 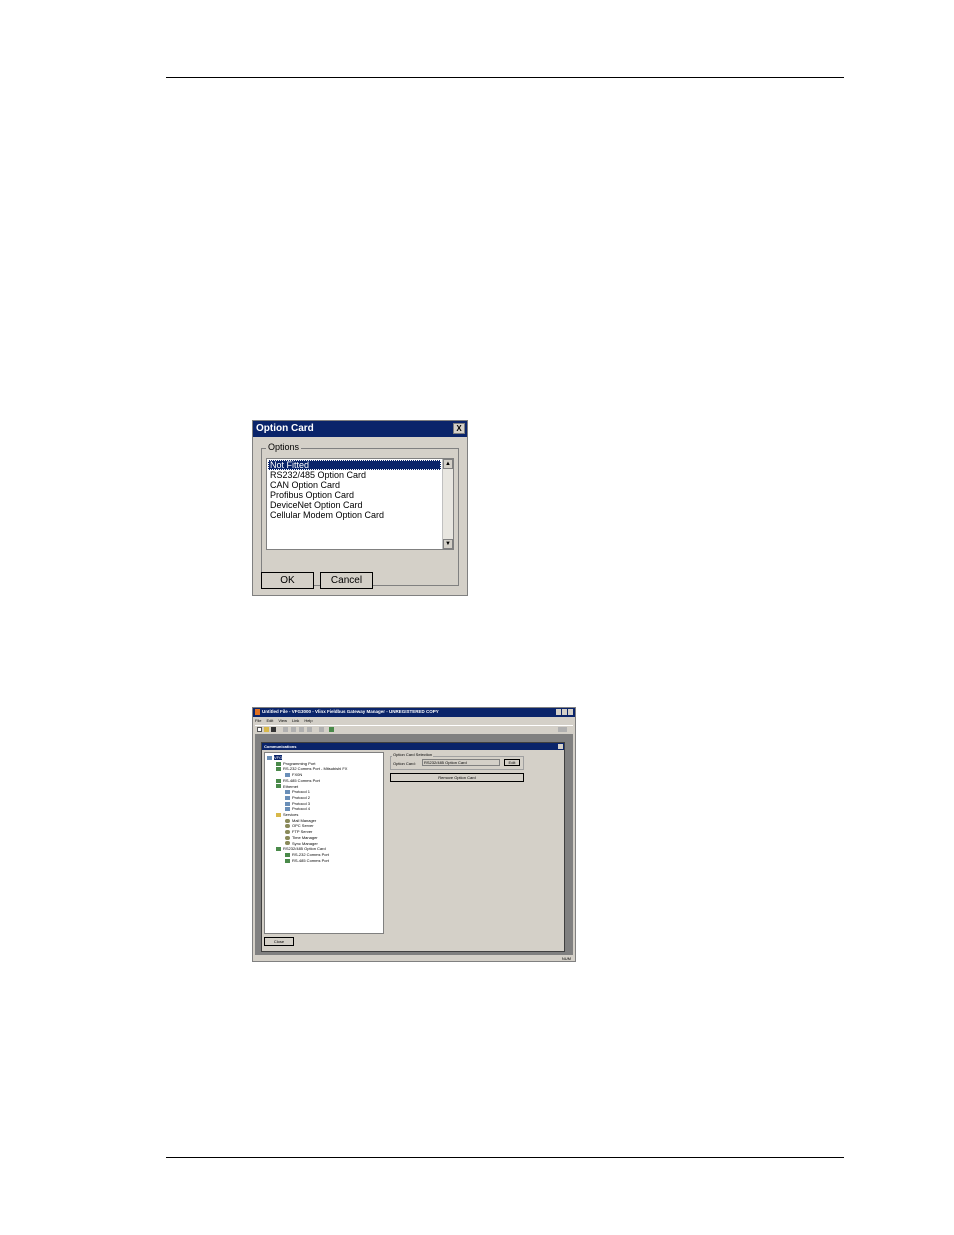 I want to click on options-dropdown-icon, so click(x=562, y=729).